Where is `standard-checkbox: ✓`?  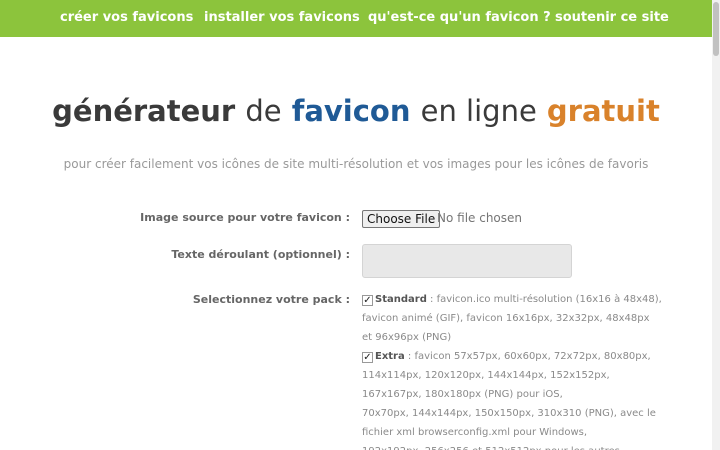
standard-checkbox: ✓ is located at coordinates (367, 300).